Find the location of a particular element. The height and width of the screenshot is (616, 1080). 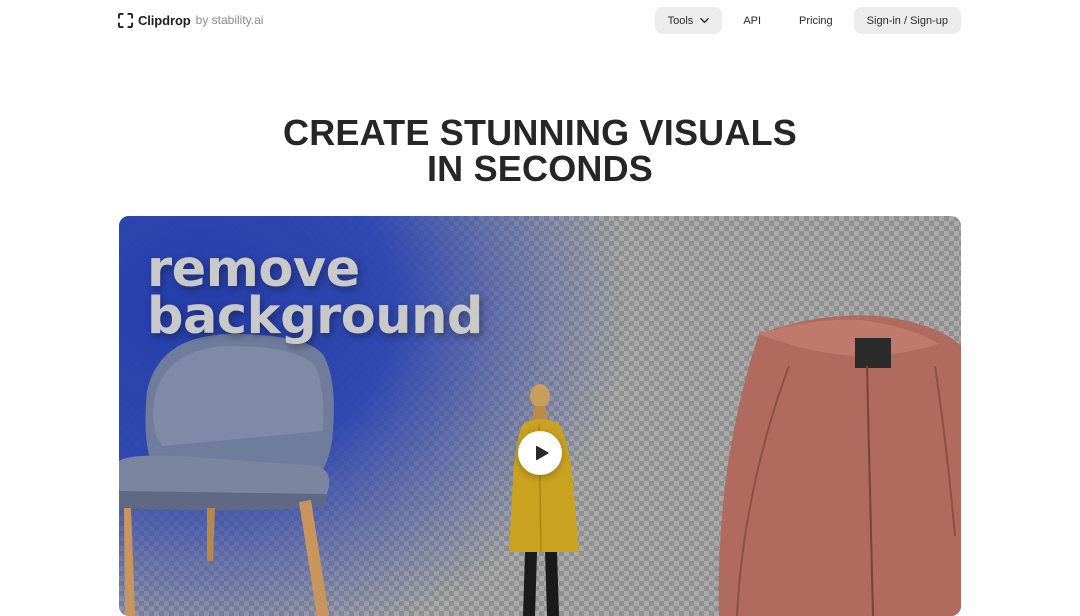

play-icon is located at coordinates (541, 453).